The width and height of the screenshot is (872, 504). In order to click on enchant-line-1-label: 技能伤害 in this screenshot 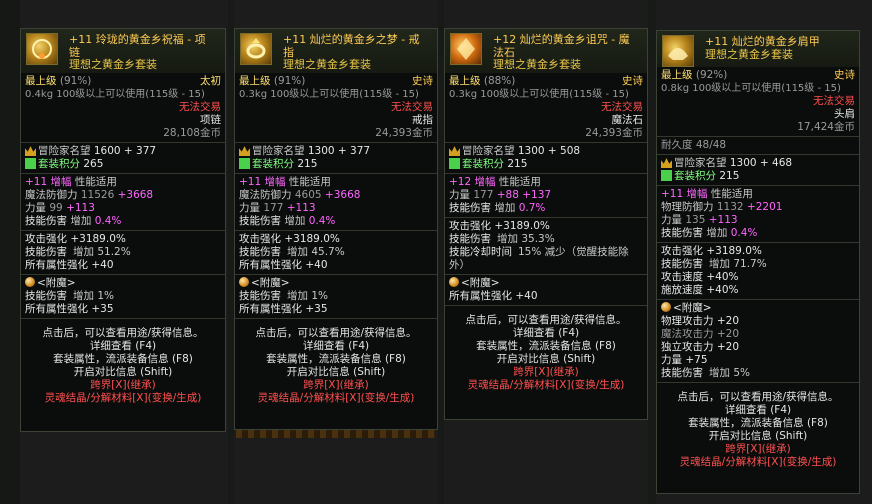, I will do `click(260, 296)`.